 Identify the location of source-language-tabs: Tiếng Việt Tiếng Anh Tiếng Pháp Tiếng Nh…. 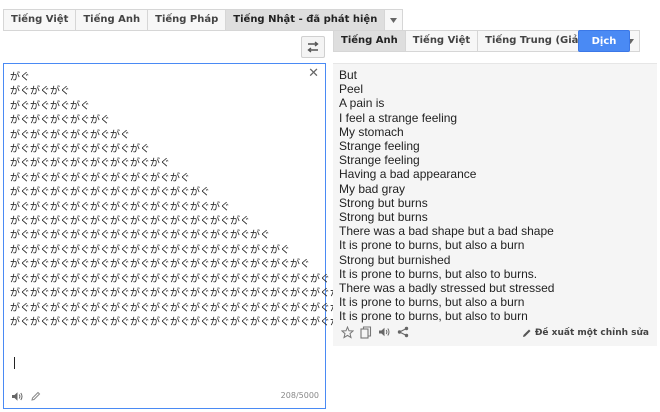
(203, 20).